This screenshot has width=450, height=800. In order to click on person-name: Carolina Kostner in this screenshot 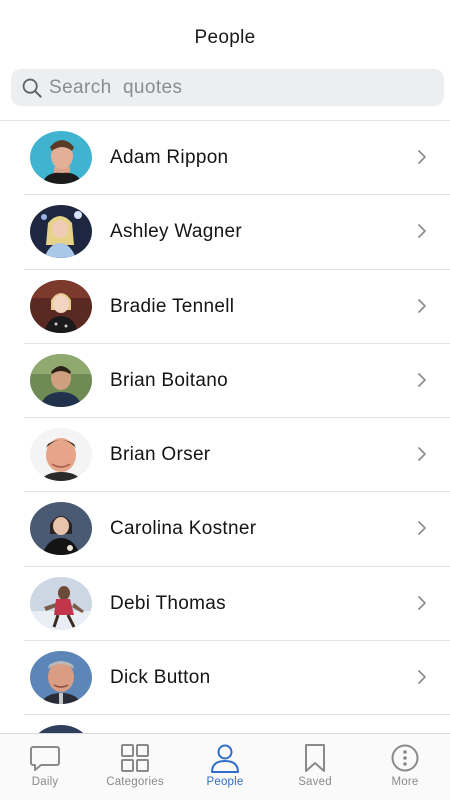, I will do `click(183, 529)`.